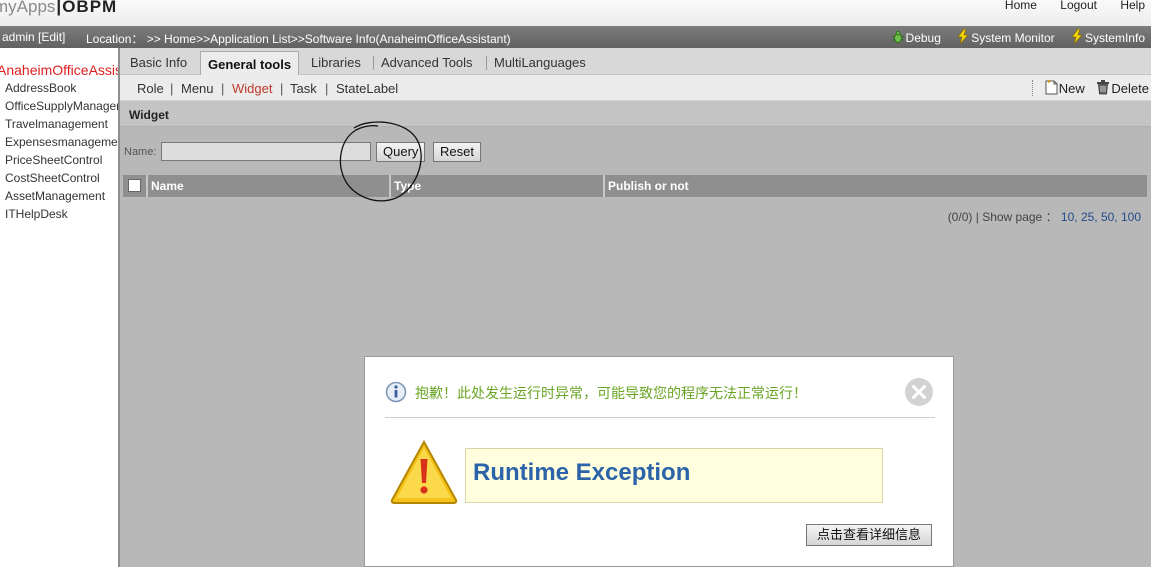  Describe the element at coordinates (635, 152) in the screenshot. I see `search-form: Name: Query Reset` at that location.